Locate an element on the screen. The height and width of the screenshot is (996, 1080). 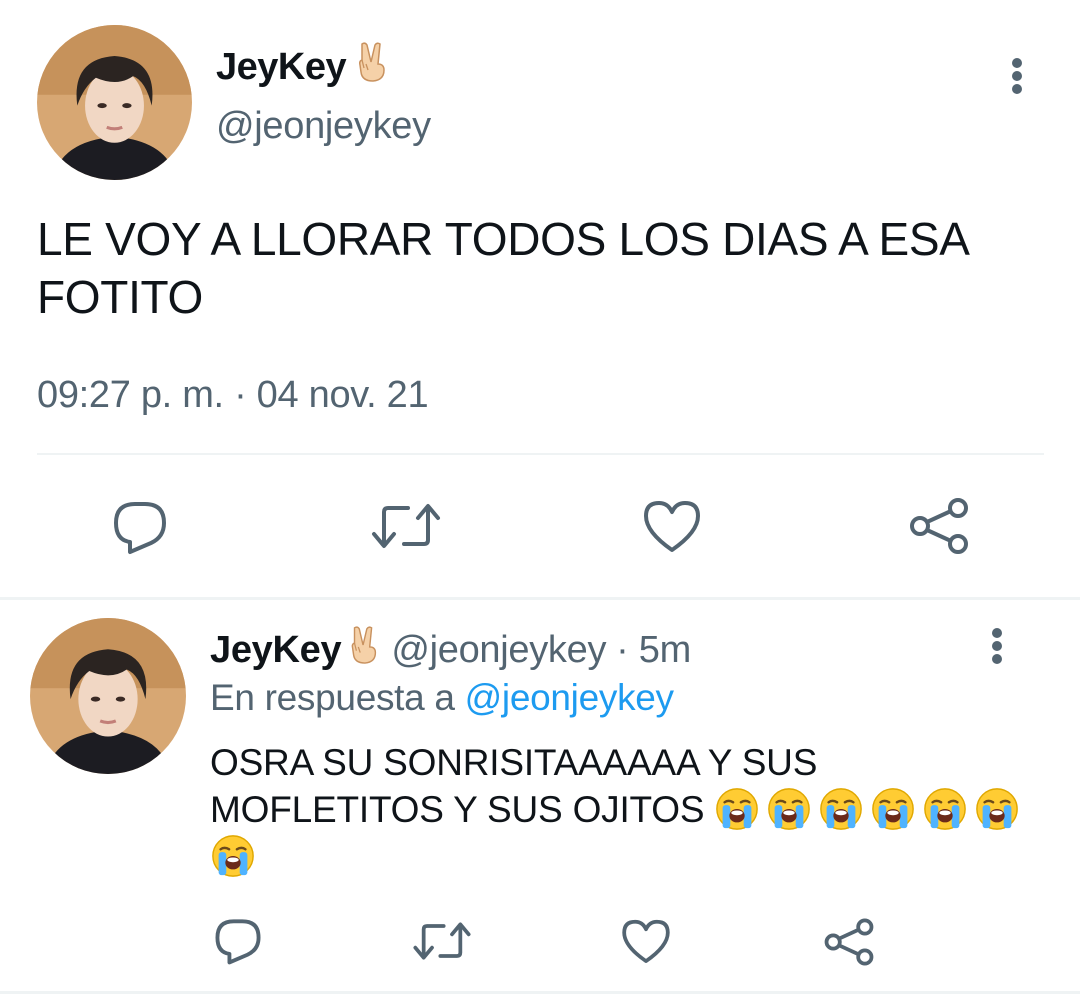
tweet-age: · 5m is located at coordinates (653, 649).